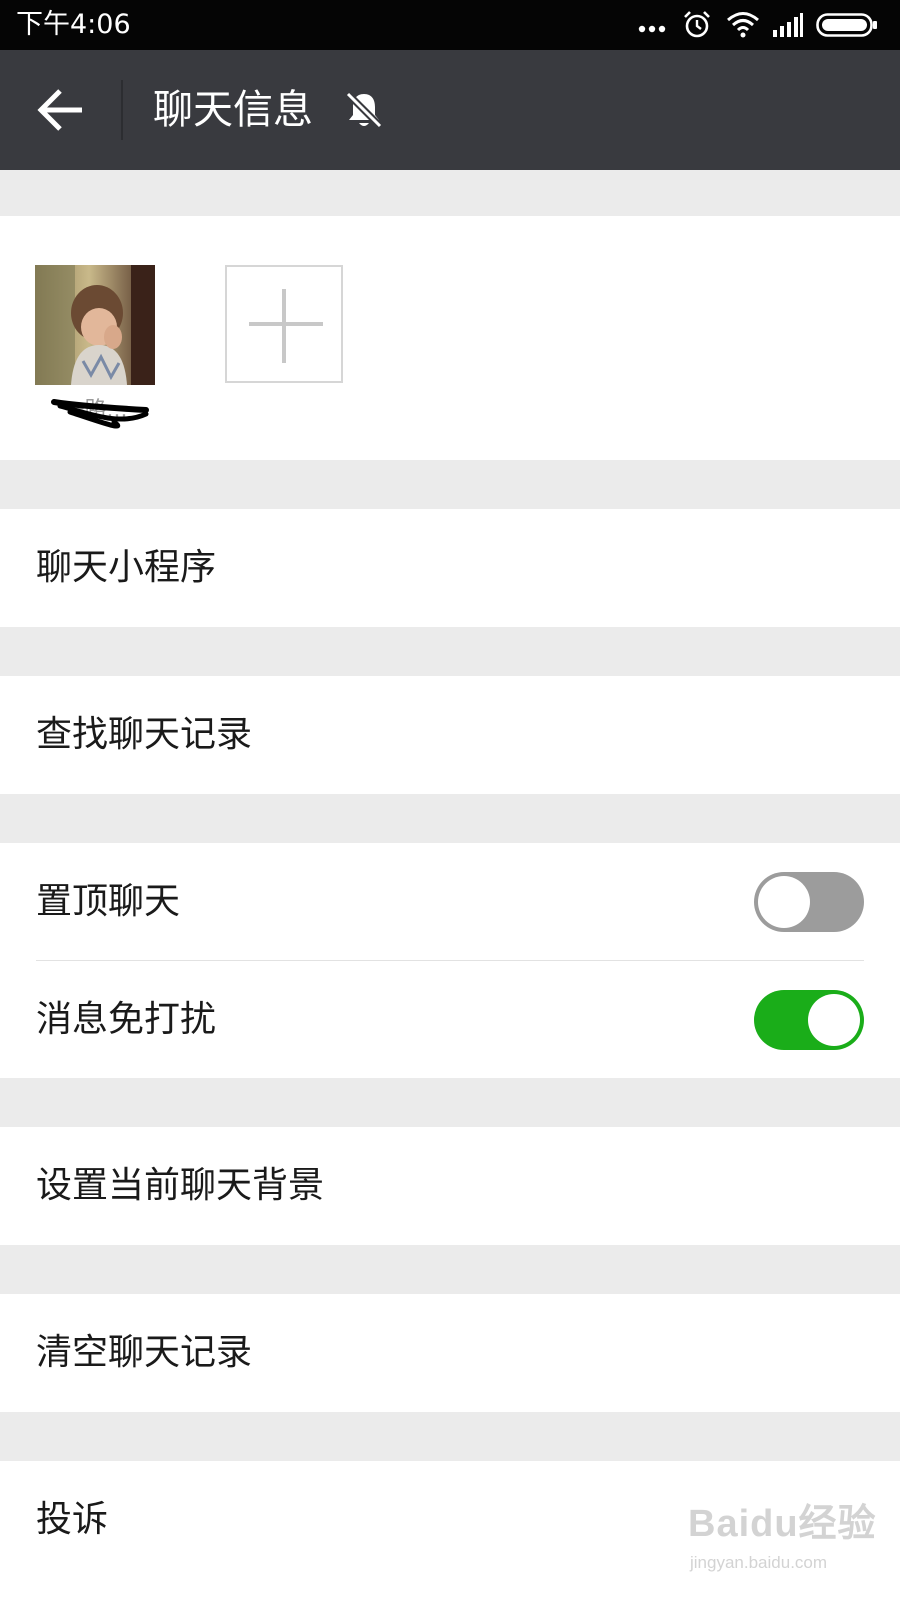 Image resolution: width=900 pixels, height=1600 pixels. I want to click on background-card: 设置当前聊天背景, so click(450, 1186).